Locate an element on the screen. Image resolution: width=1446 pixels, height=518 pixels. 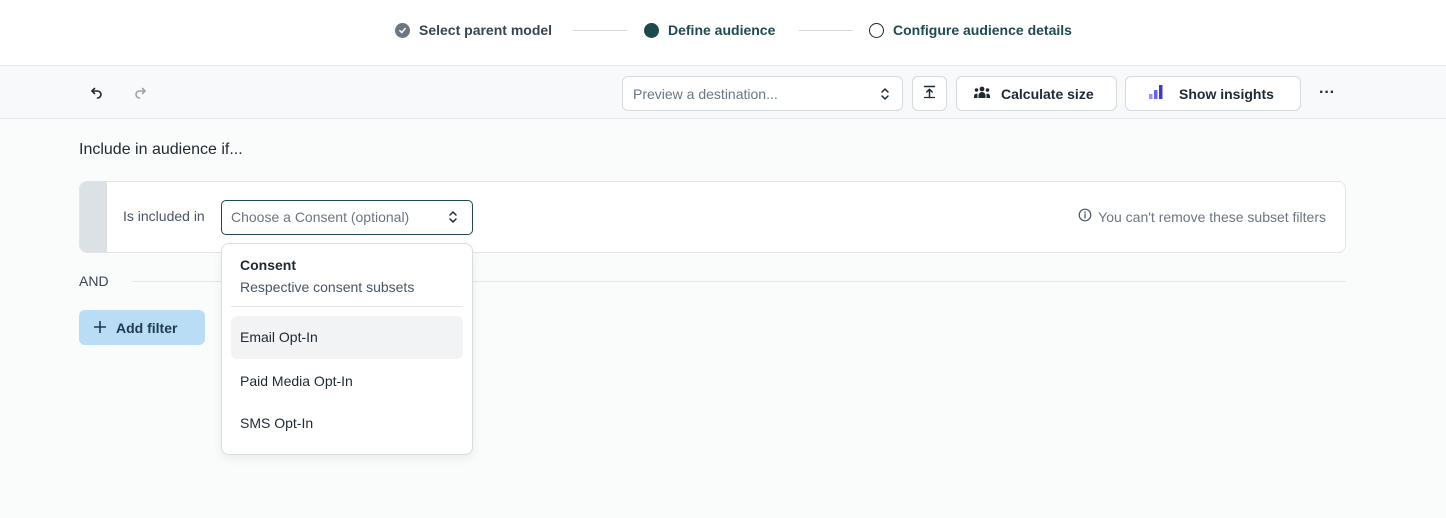
consent-select-placeholder: Choose a Consent (optional) is located at coordinates (320, 217).